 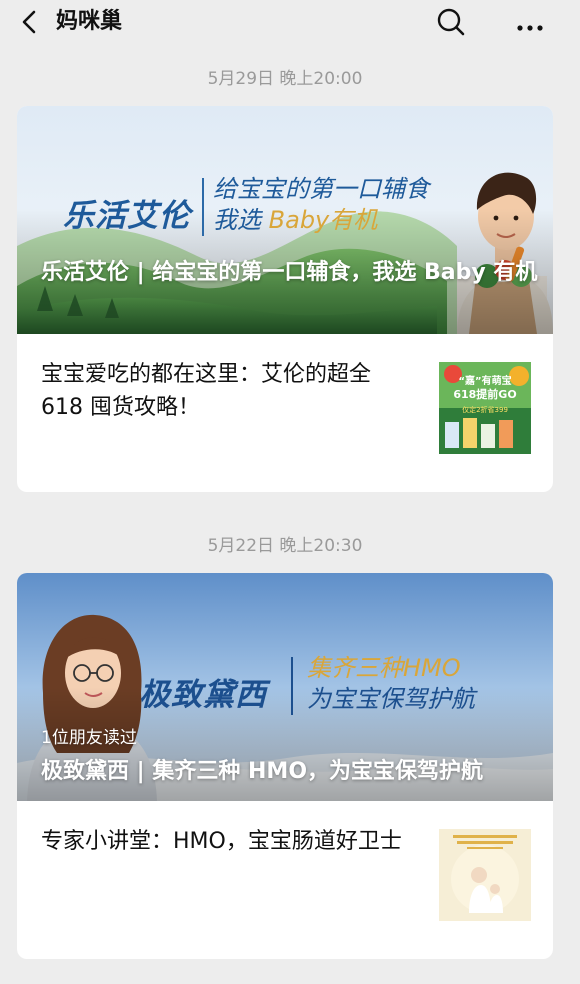 What do you see at coordinates (89, 21) in the screenshot?
I see `account-title: 妈咪巢` at bounding box center [89, 21].